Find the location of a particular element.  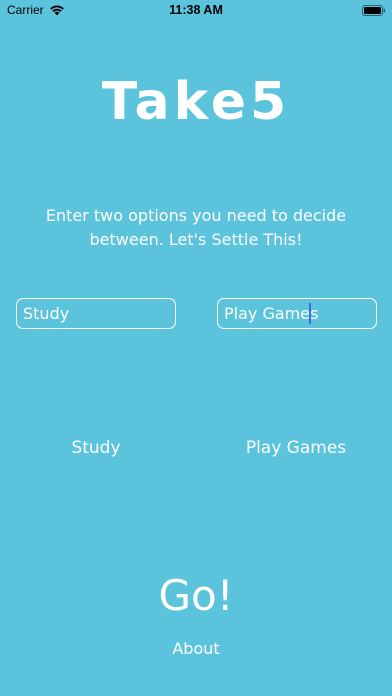

option-one-input is located at coordinates (96, 313).